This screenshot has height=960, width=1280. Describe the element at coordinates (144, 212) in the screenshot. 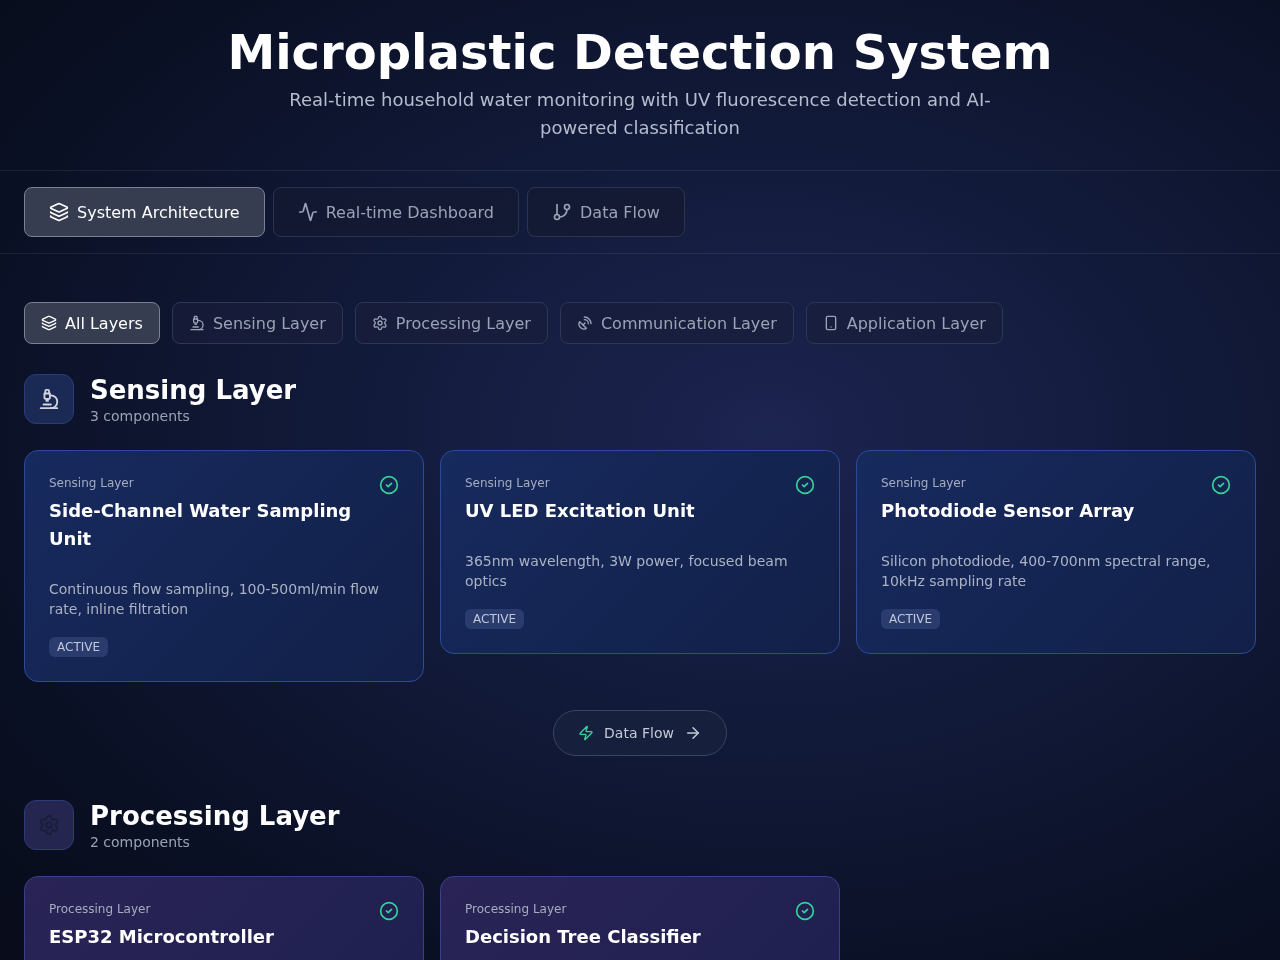

I see `view-tab: System Architecture` at that location.